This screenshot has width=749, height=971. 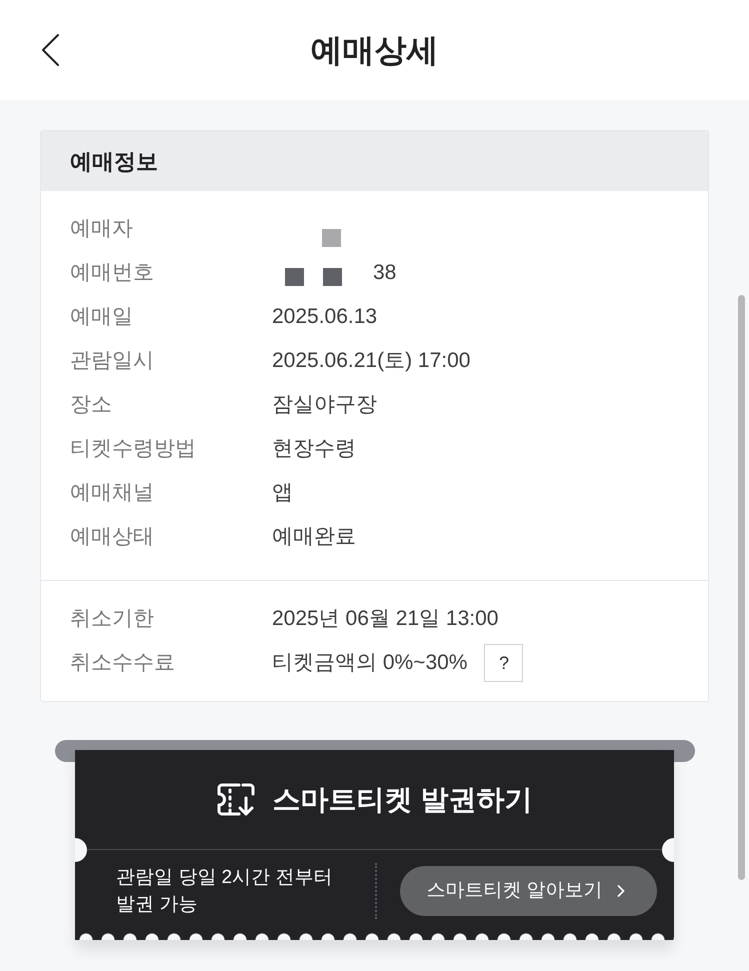 What do you see at coordinates (528, 891) in the screenshot?
I see `learn-more-button: 스마트티켓 알아보기` at bounding box center [528, 891].